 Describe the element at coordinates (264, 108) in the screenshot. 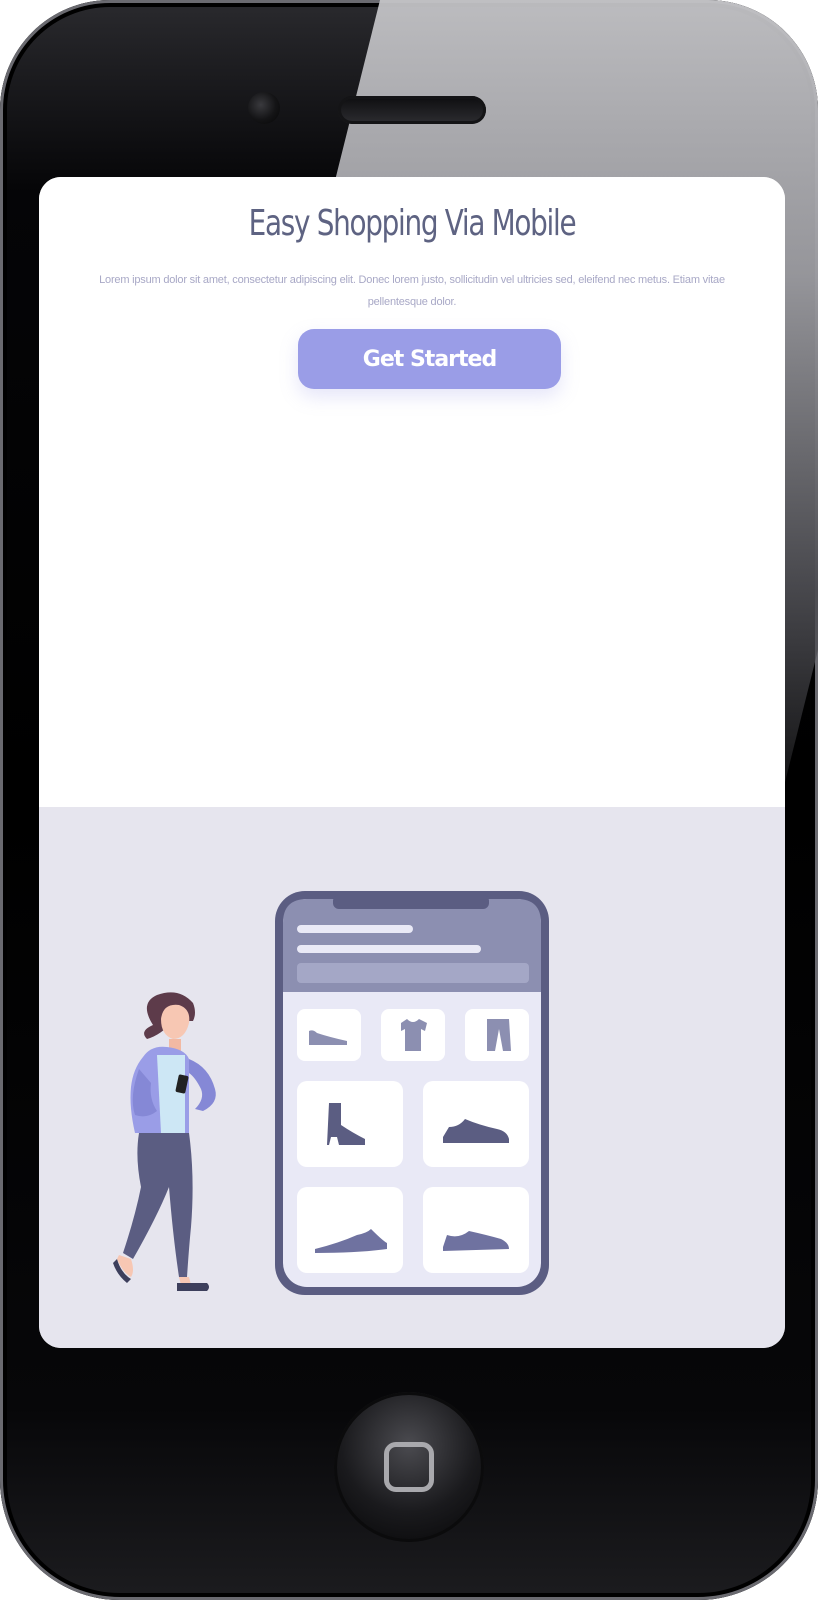

I see `front-camera` at that location.